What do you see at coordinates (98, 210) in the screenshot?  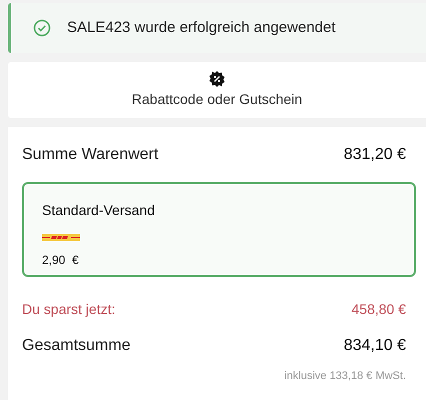 I see `shipping-name: Standard-Versand` at bounding box center [98, 210].